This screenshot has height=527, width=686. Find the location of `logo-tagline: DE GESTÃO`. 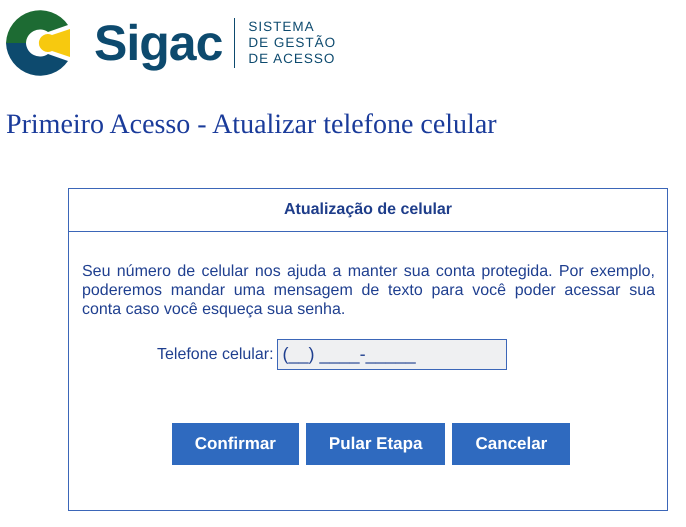

logo-tagline: DE GESTÃO is located at coordinates (292, 43).